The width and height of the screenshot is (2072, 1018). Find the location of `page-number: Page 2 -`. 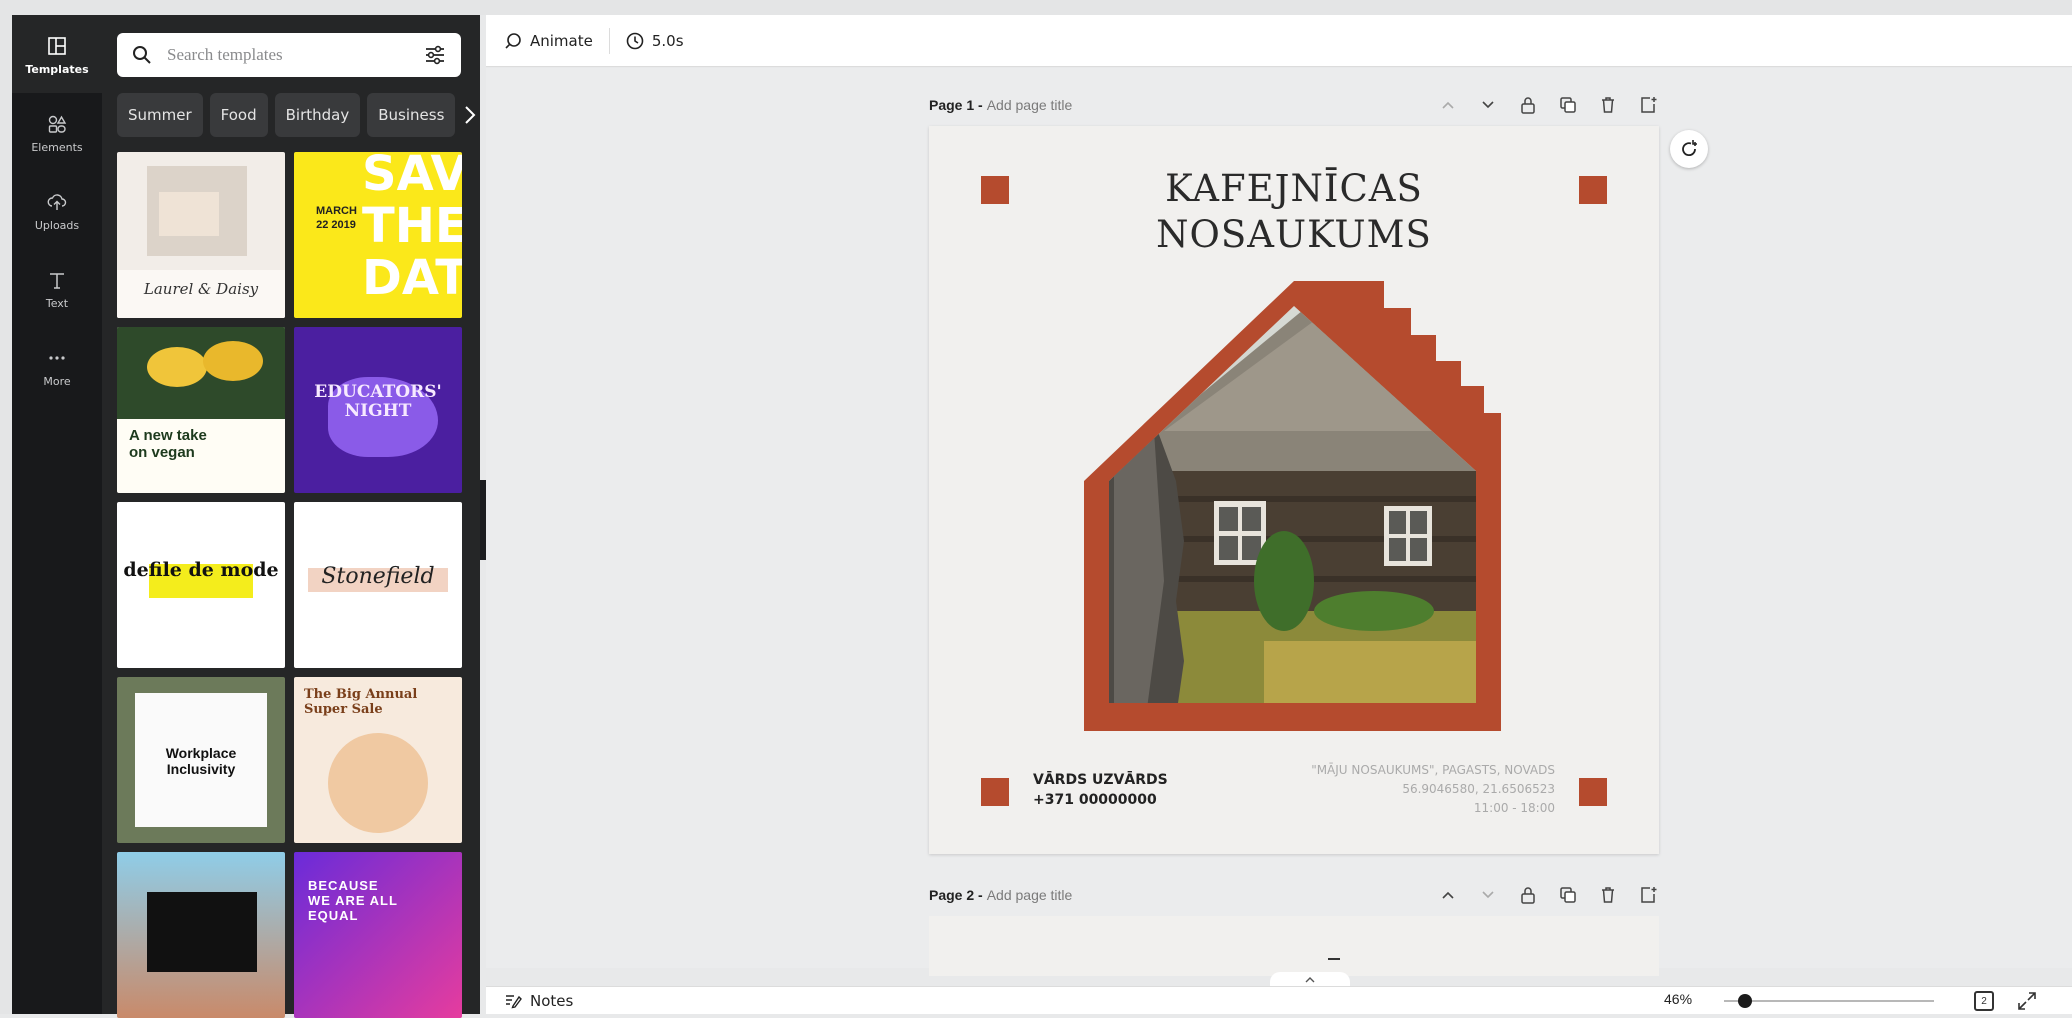

page-number: Page 2 - is located at coordinates (956, 895).